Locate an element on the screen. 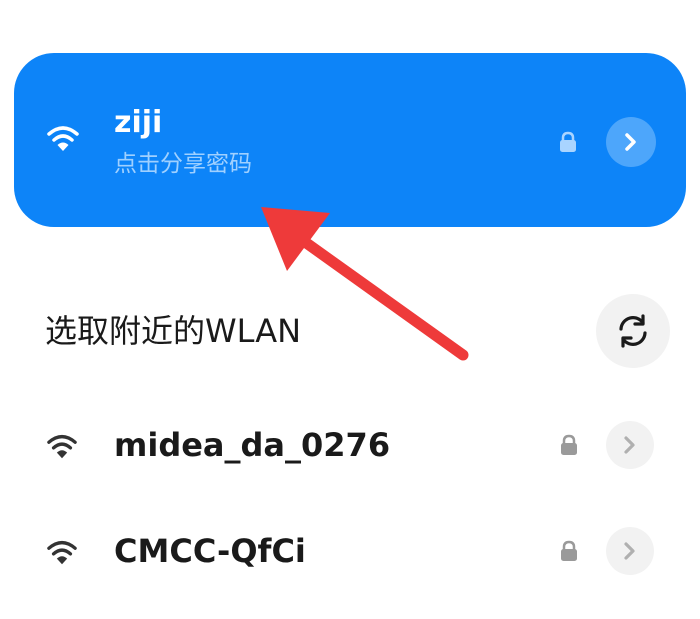 This screenshot has width=700, height=619. refresh-button is located at coordinates (633, 331).